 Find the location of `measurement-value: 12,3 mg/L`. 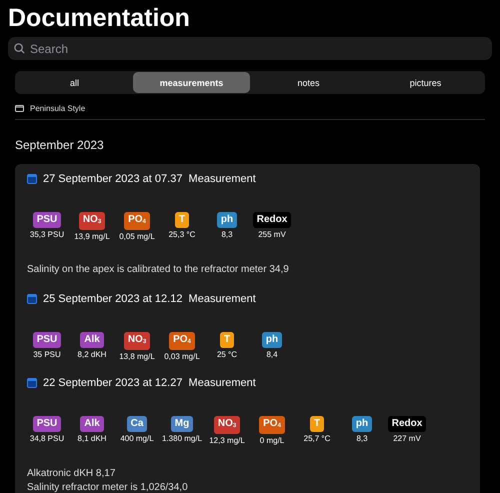

measurement-value: 12,3 mg/L is located at coordinates (227, 440).